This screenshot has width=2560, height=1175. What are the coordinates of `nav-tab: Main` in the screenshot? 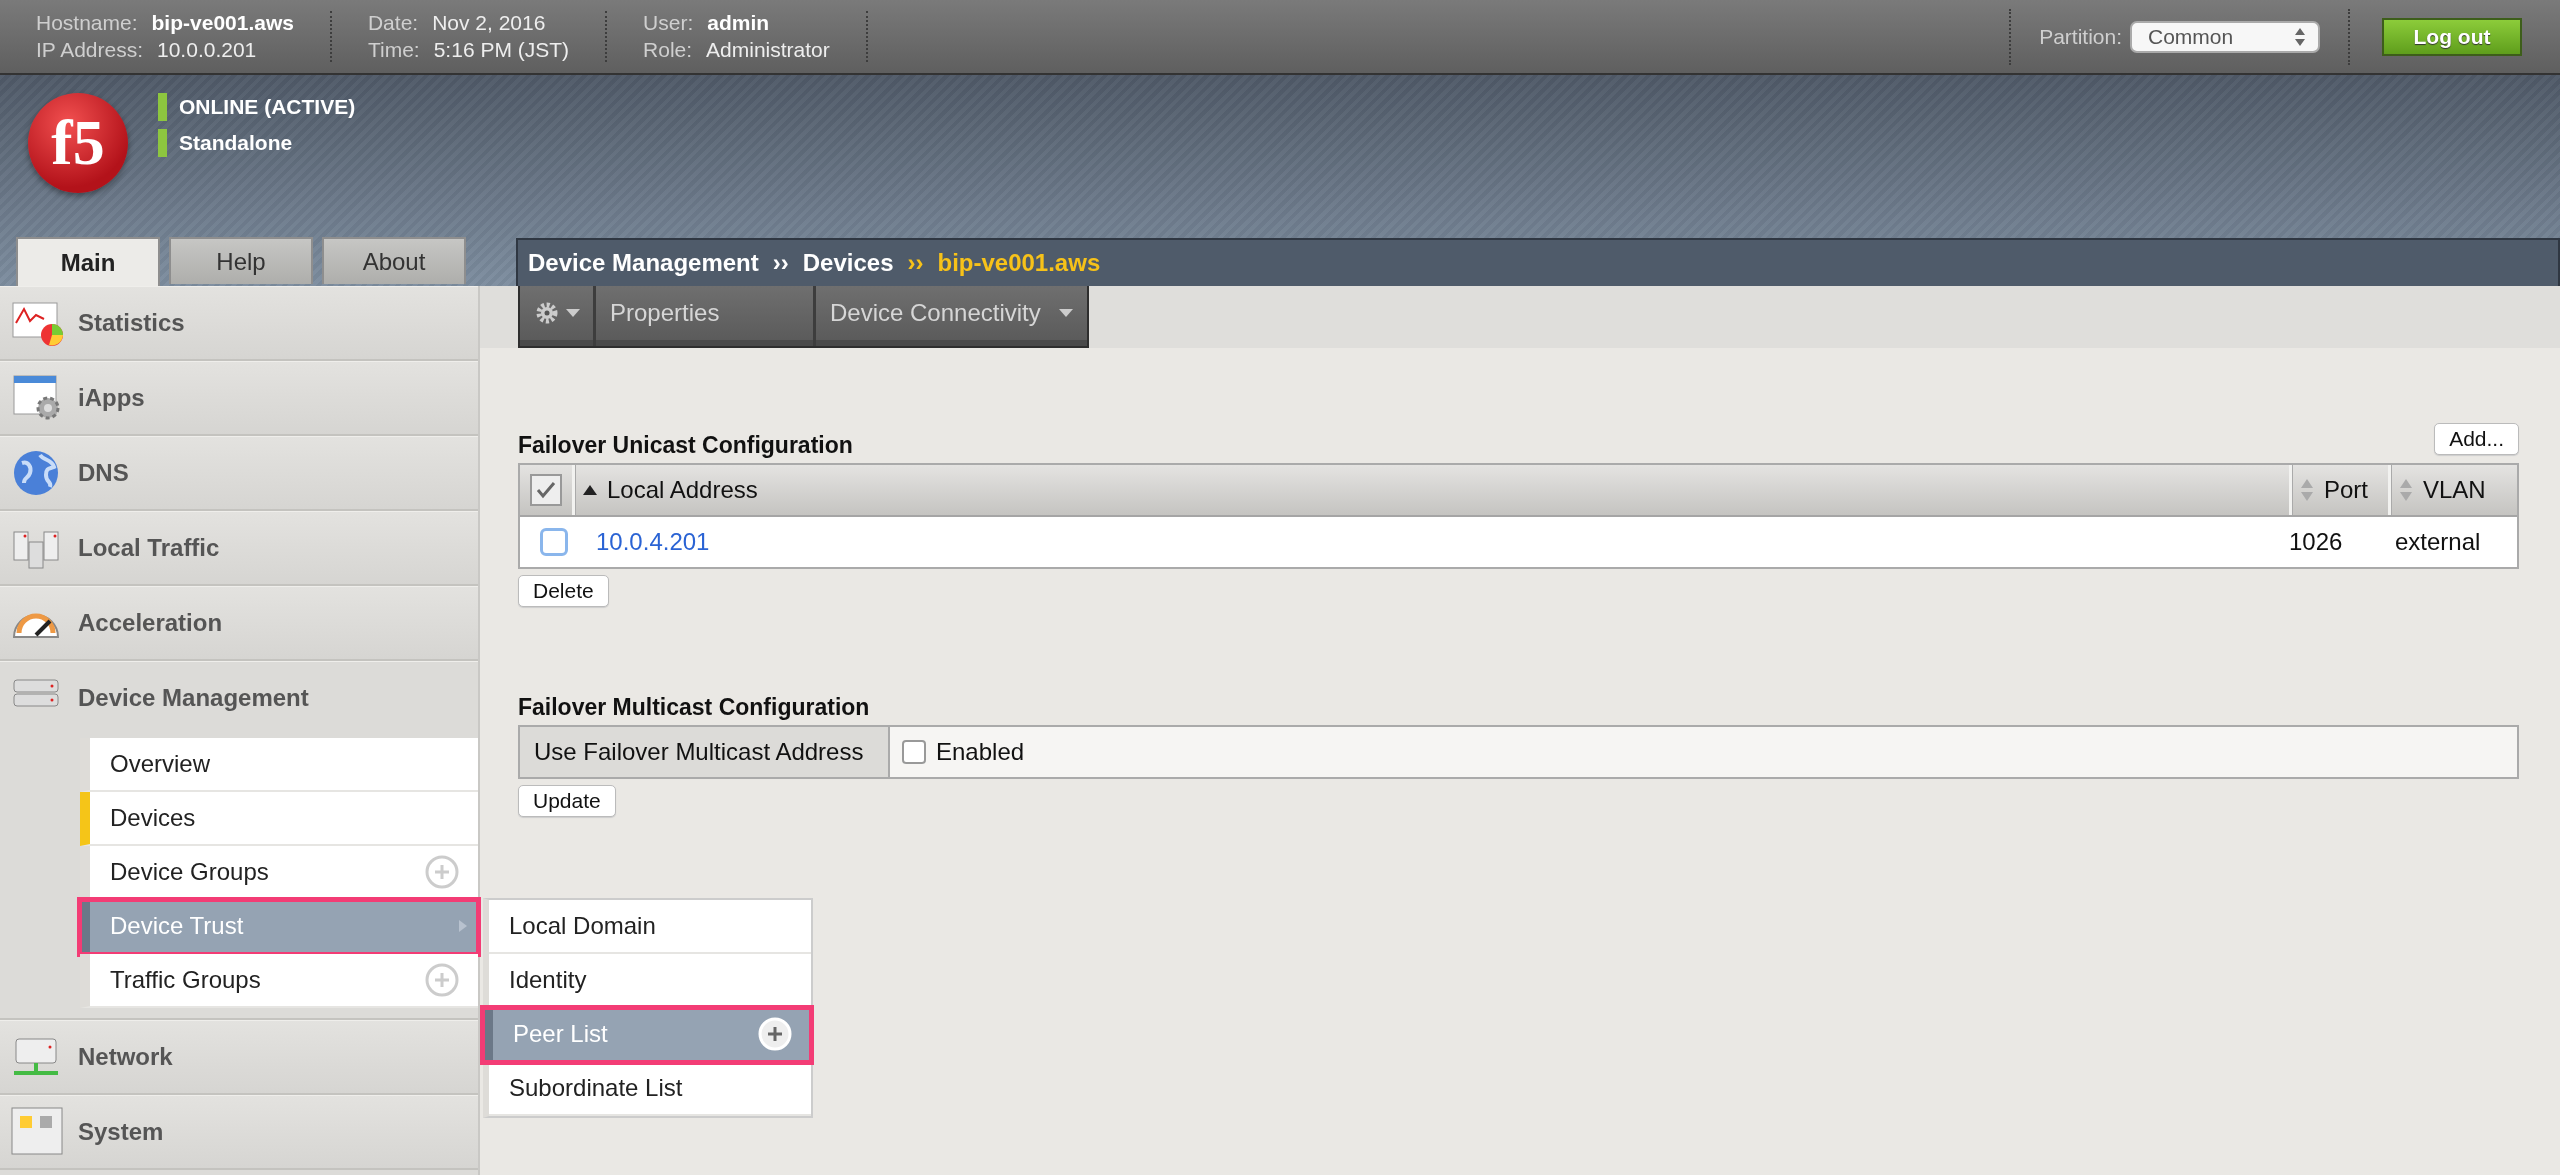 It's located at (88, 261).